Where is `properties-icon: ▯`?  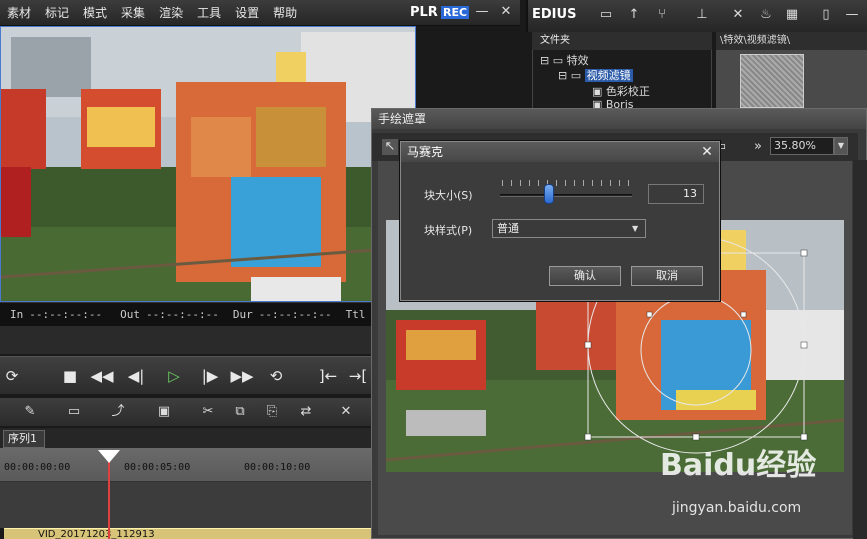
properties-icon: ▯ is located at coordinates (826, 15).